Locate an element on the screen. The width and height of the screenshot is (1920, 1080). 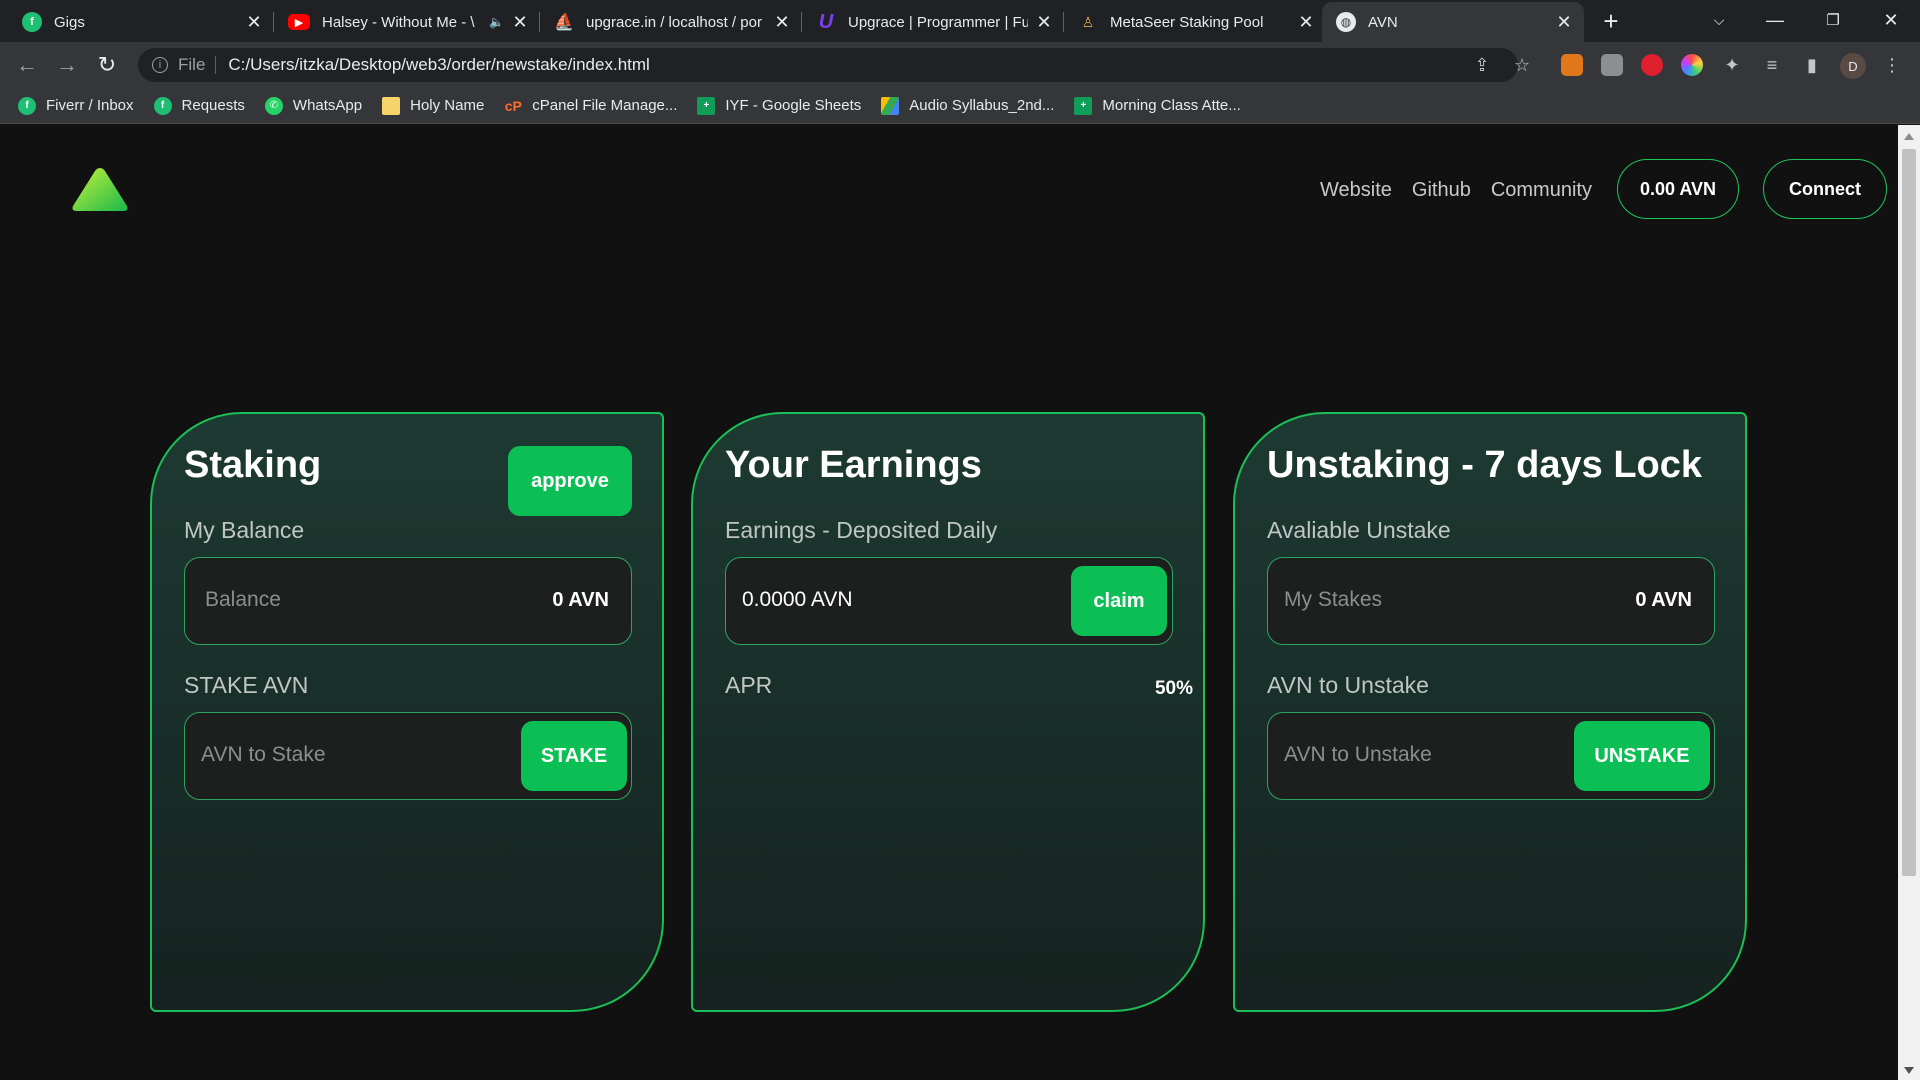
balance-pill: 0.00 AVN is located at coordinates (1678, 189).